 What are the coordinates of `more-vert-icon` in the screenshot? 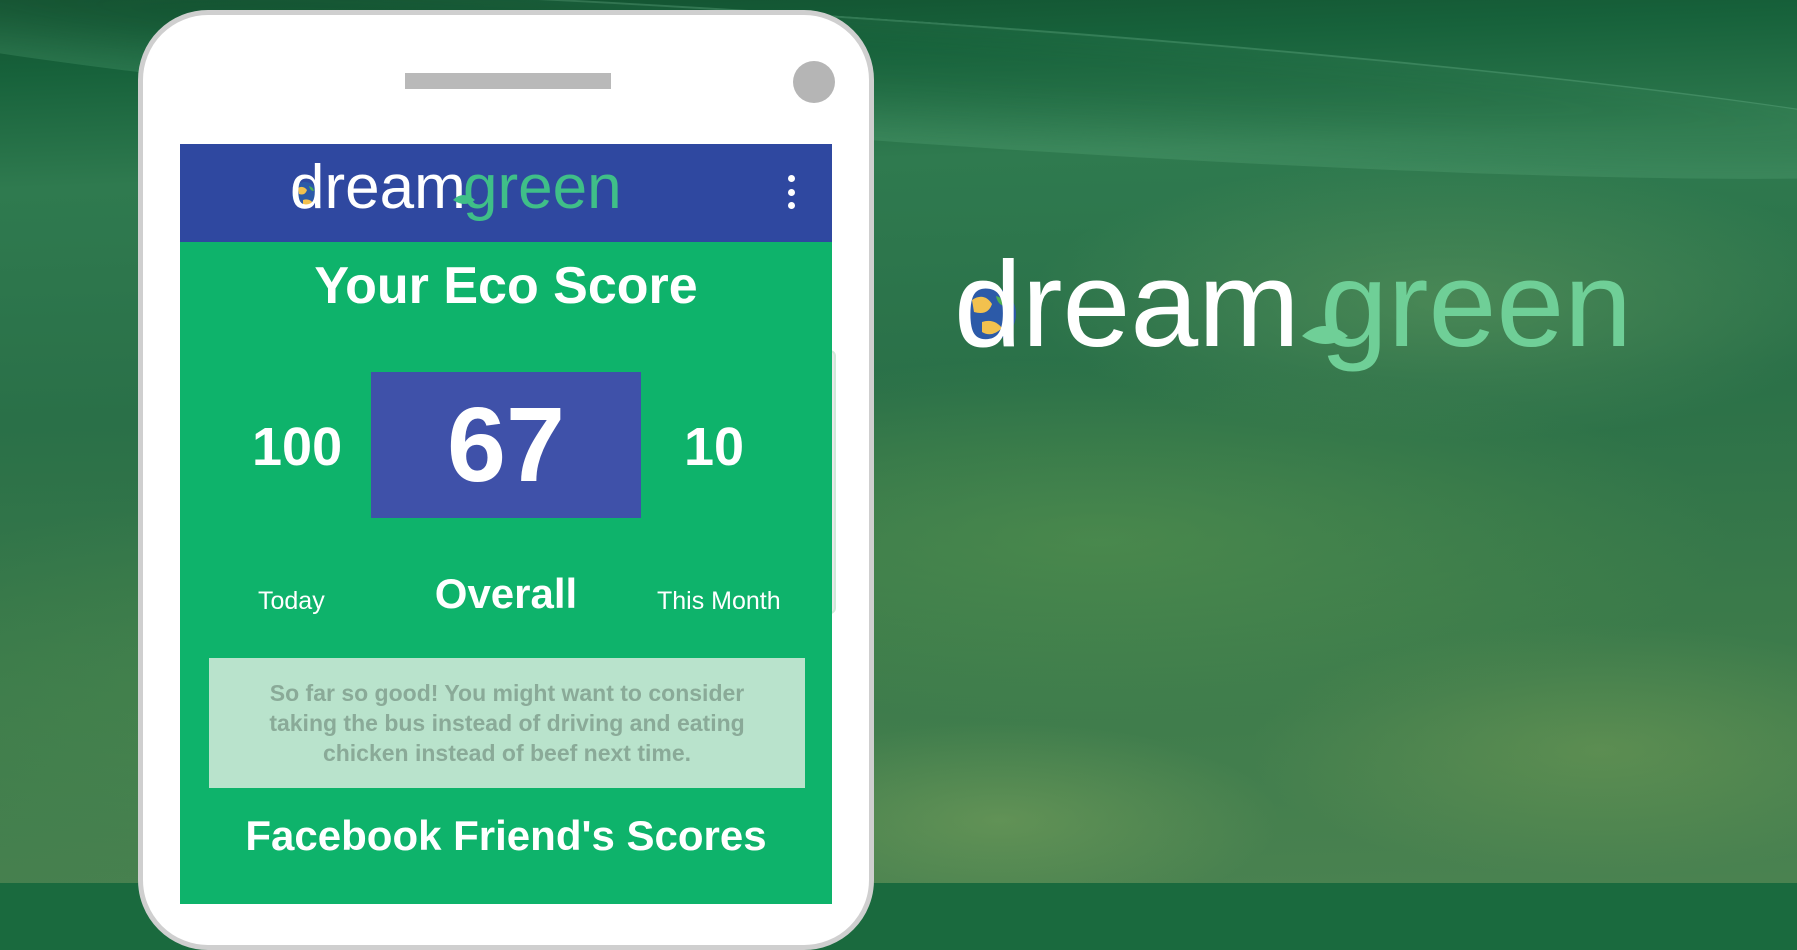 It's located at (791, 192).